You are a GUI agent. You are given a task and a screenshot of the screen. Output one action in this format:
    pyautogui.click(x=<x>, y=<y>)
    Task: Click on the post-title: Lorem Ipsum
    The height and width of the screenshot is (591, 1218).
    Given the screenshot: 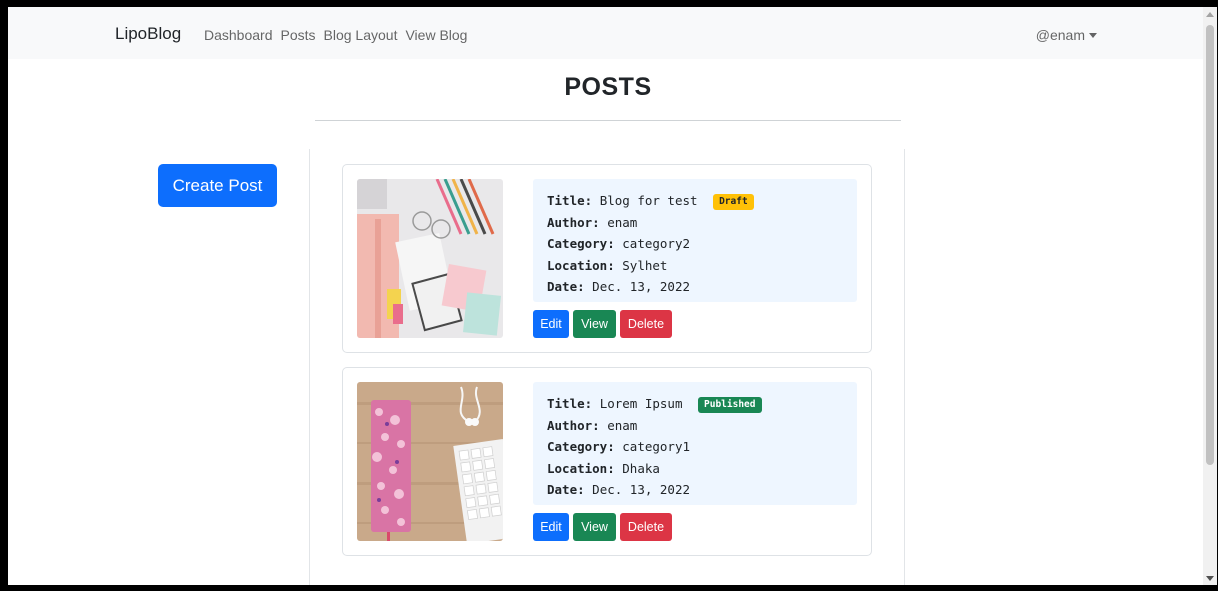 What is the action you would take?
    pyautogui.click(x=641, y=403)
    